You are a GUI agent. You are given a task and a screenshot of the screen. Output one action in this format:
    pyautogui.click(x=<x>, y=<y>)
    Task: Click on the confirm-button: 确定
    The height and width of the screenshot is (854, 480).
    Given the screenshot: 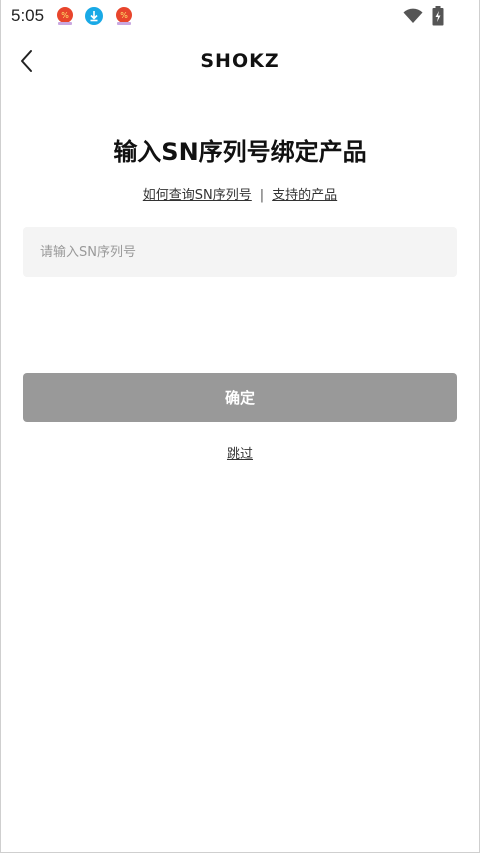 What is the action you would take?
    pyautogui.click(x=240, y=397)
    